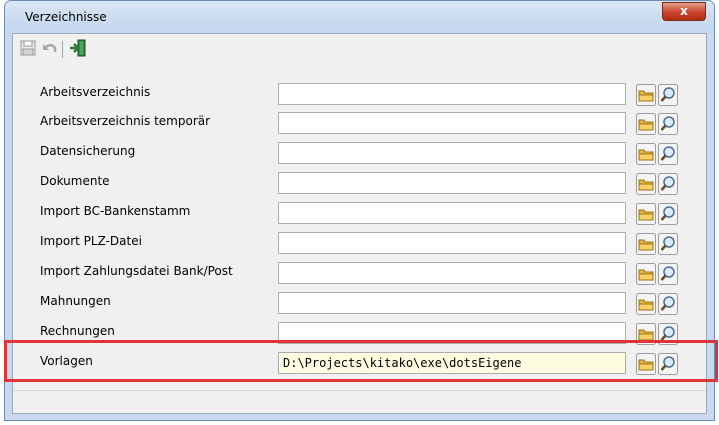 The width and height of the screenshot is (719, 425). Describe the element at coordinates (88, 151) in the screenshot. I see `row-label: Datensicherung` at that location.